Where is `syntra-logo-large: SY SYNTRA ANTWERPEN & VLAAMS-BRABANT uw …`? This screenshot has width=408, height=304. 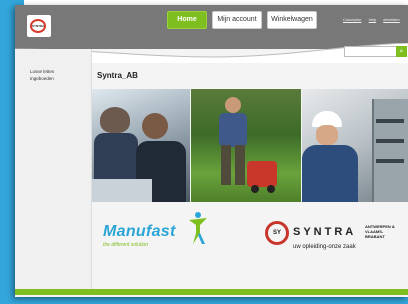 syntra-logo-large: SY SYNTRA ANTWERPEN & VLAAMS-BRABANT uw … is located at coordinates (333, 239).